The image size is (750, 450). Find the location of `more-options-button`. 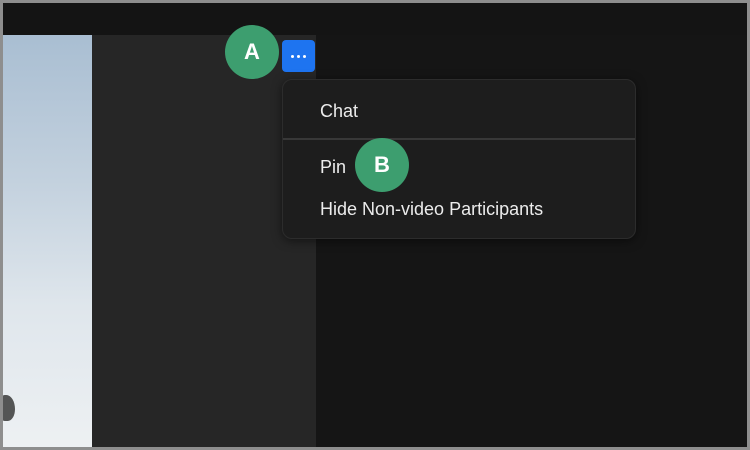

more-options-button is located at coordinates (298, 56).